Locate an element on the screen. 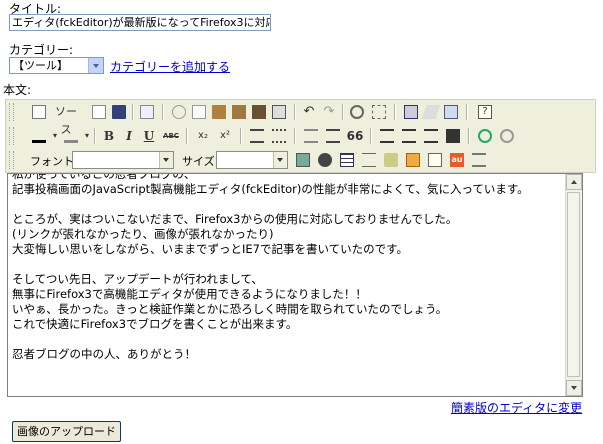  table-icon is located at coordinates (347, 160).